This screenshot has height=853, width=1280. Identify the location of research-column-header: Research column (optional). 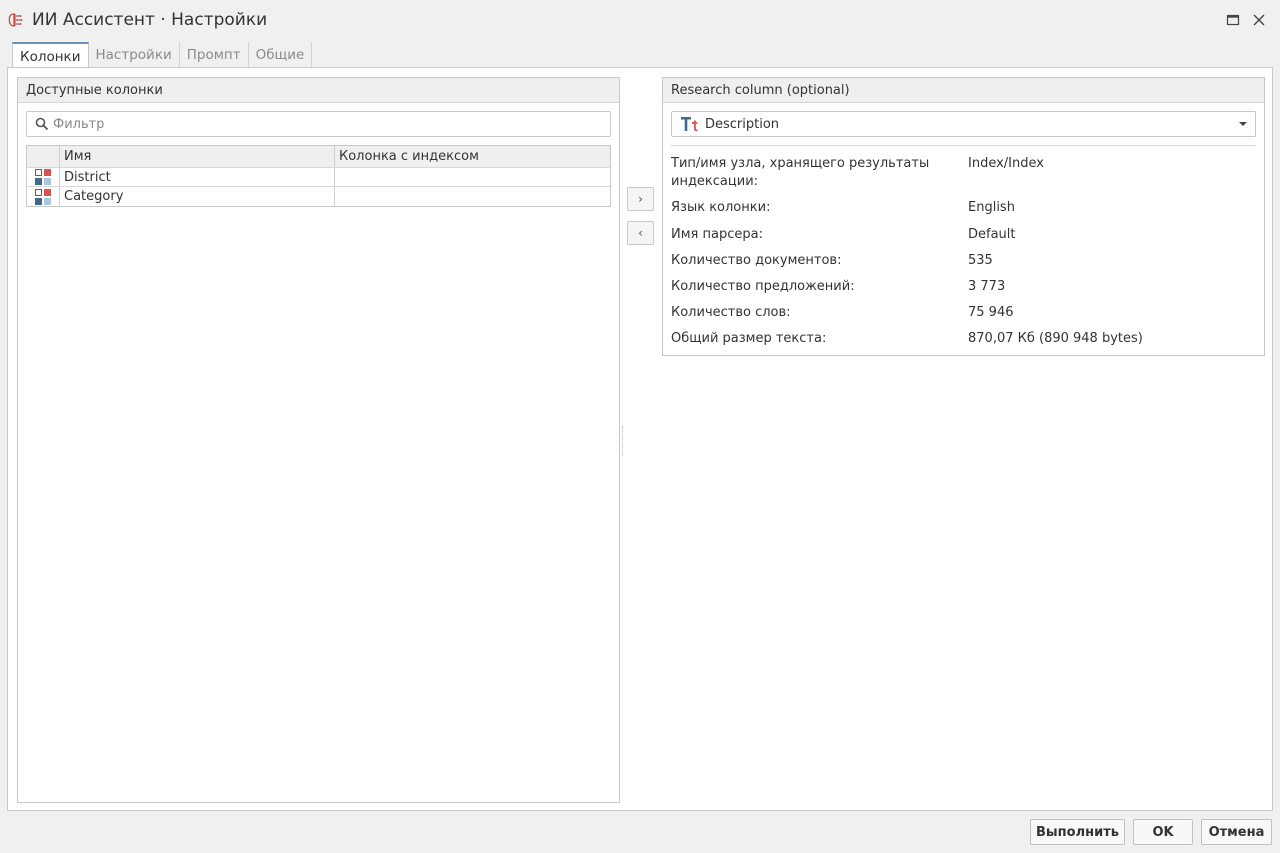
(963, 90).